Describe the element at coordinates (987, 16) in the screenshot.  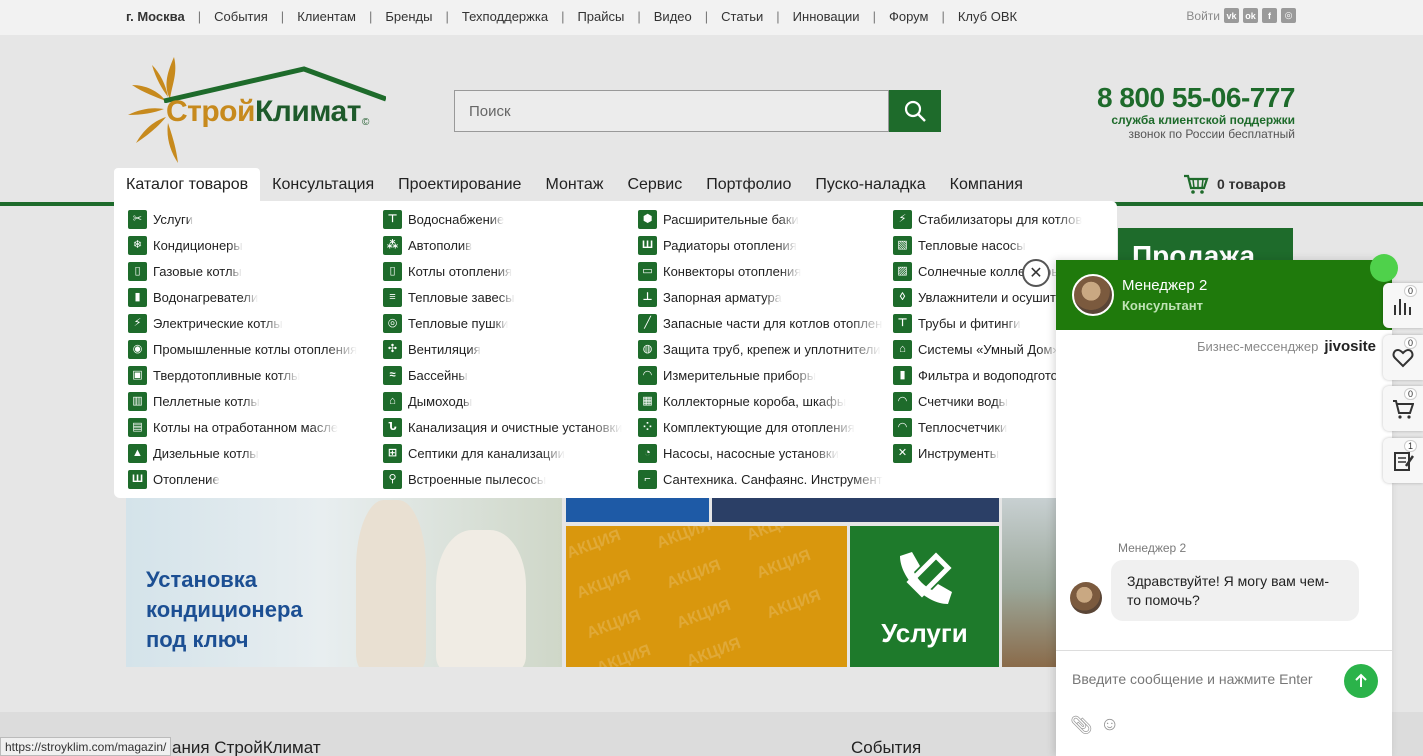
I see `top-link-club: Клуб ОВК` at that location.